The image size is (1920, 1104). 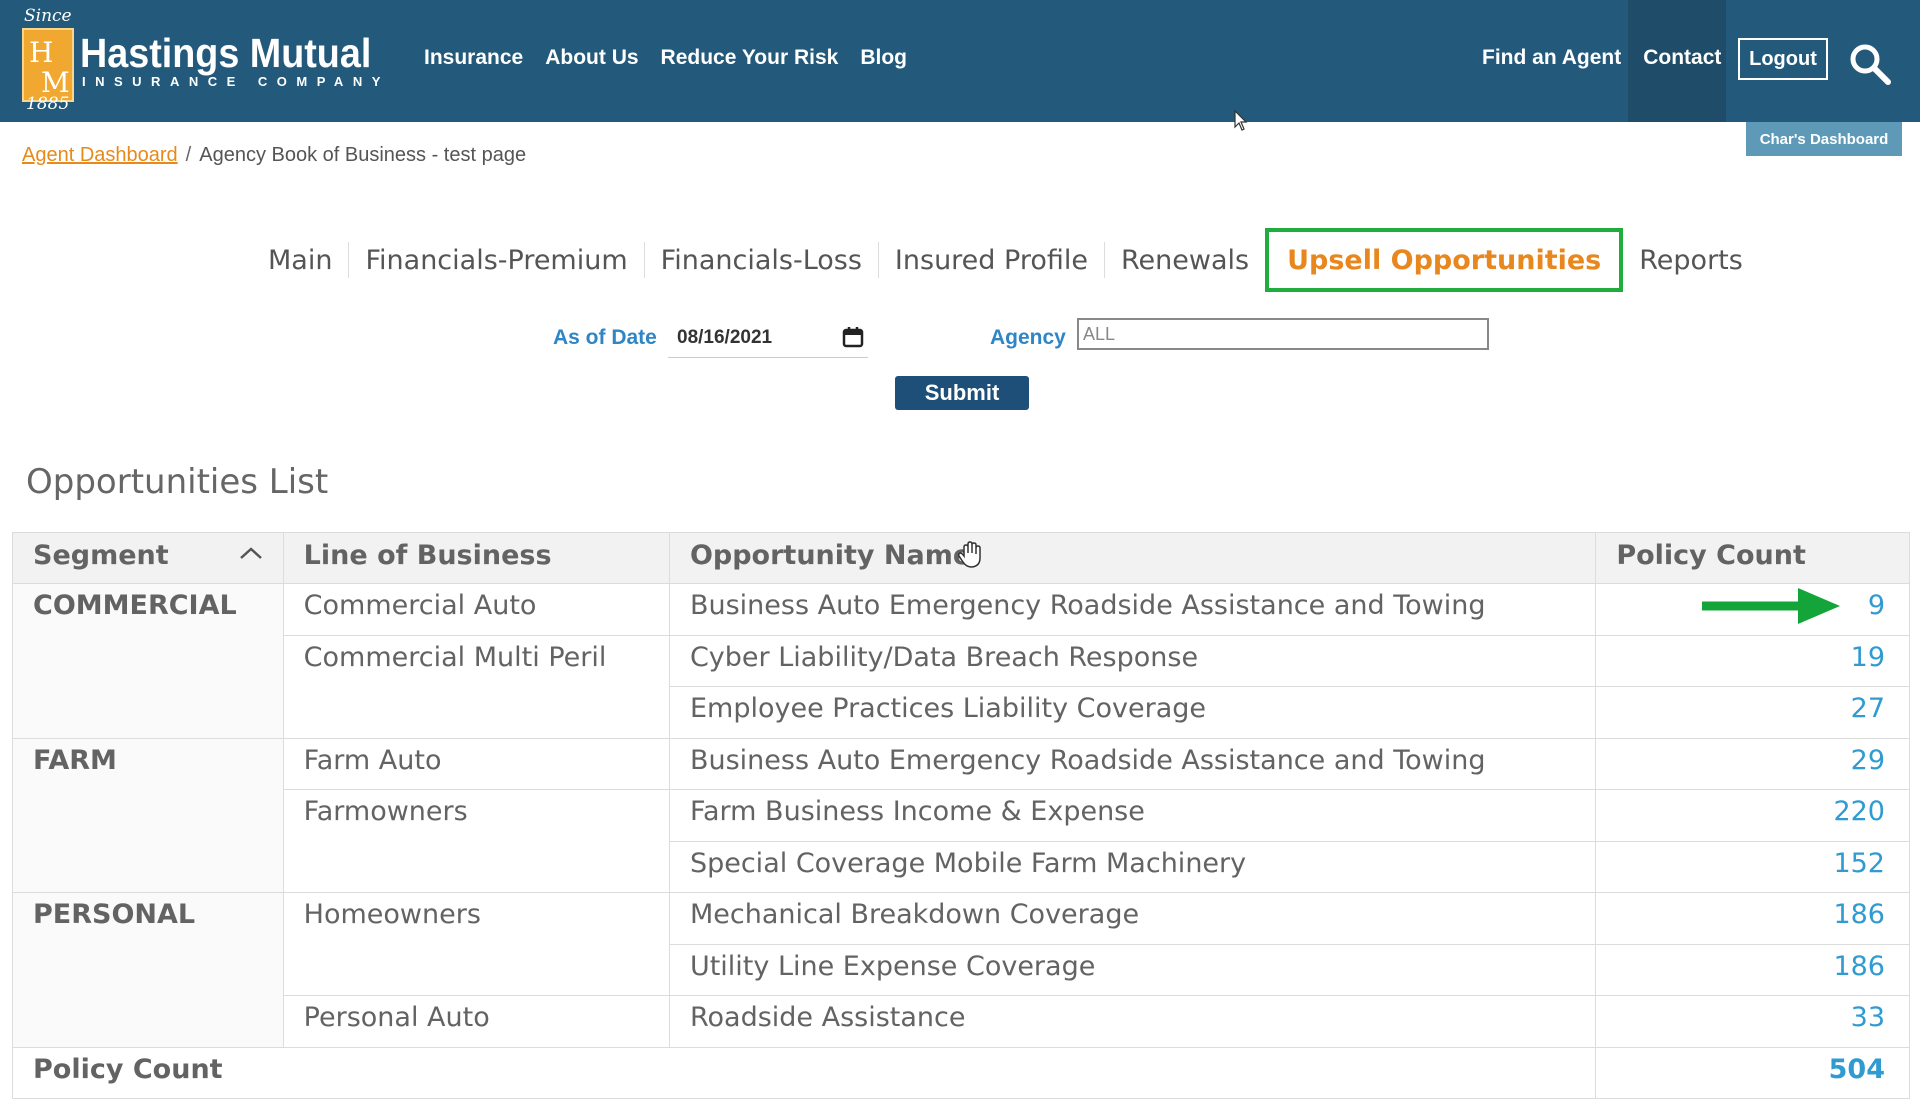 What do you see at coordinates (1132, 918) in the screenshot?
I see `opportunity-name-cell: Mechanical Breakdown Coverage` at bounding box center [1132, 918].